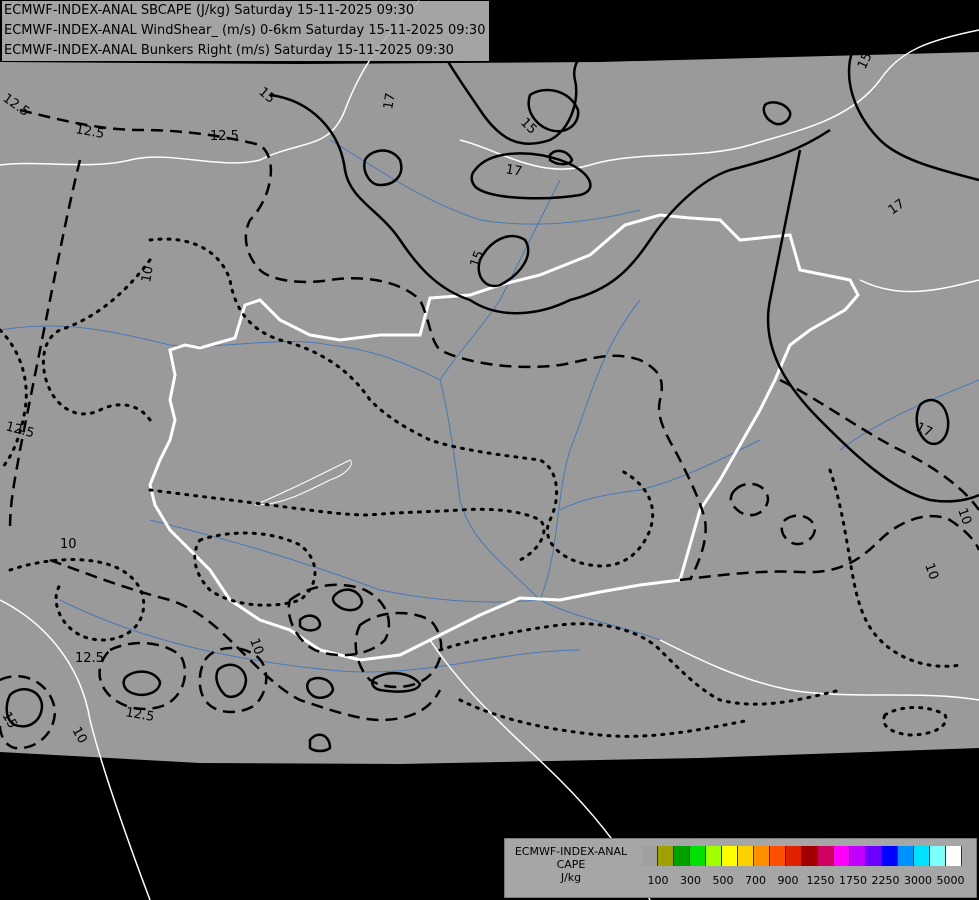 This screenshot has width=979, height=900. I want to click on legend-tick: 1250, so click(820, 880).